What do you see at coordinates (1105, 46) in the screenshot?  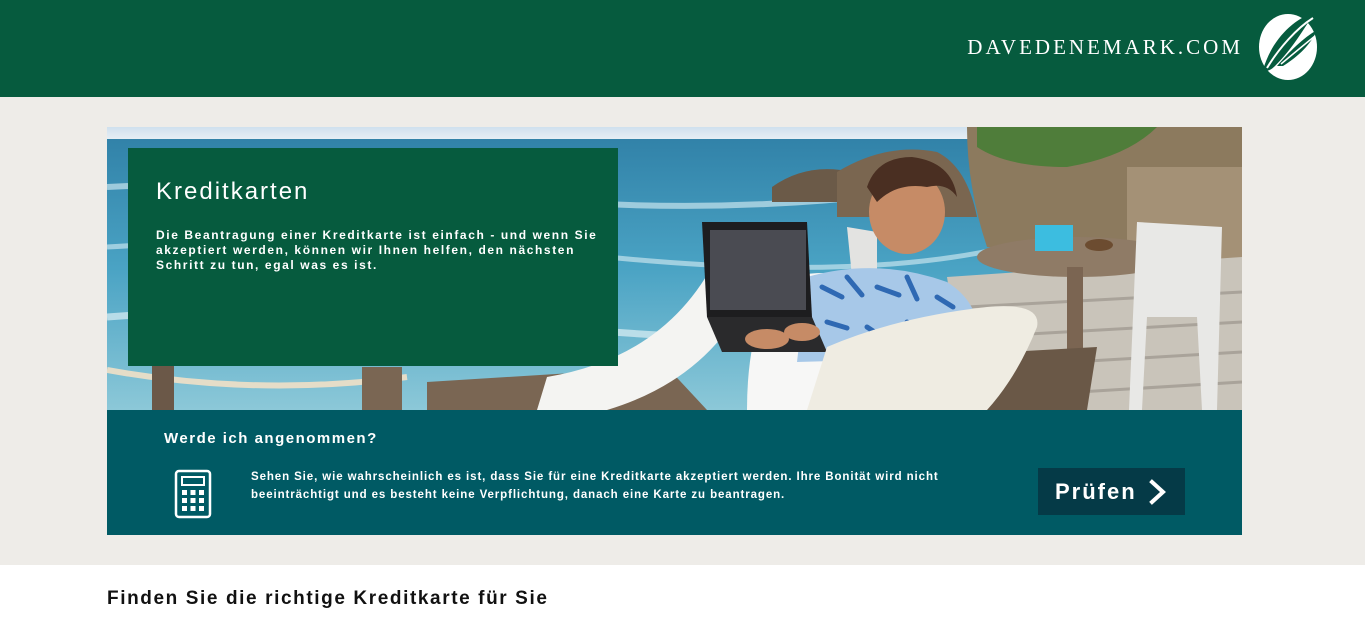 I see `brand-name: DAVEDENEMARK.COM` at bounding box center [1105, 46].